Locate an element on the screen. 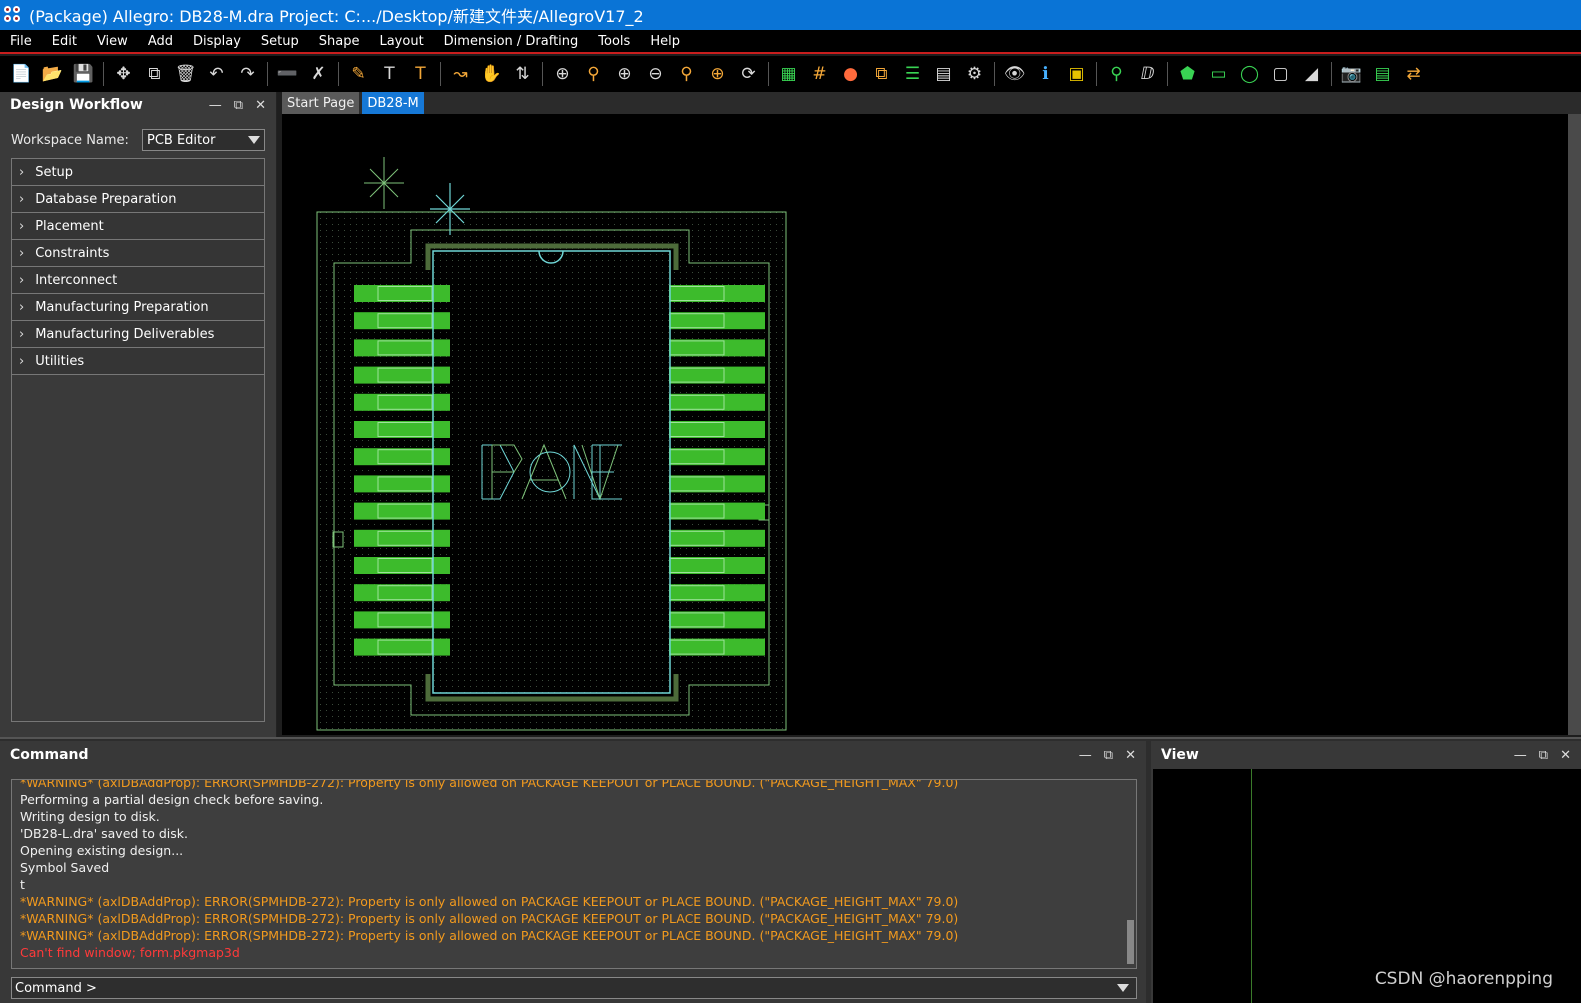  3d-view-icon: ▣ is located at coordinates (1076, 74).